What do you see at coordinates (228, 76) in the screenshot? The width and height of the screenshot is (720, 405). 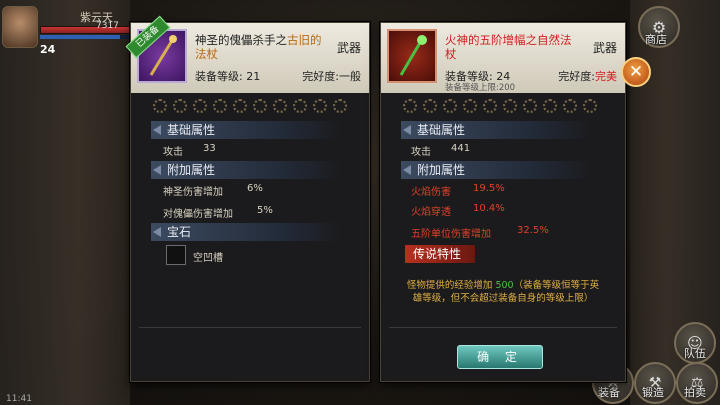 I see `item-level: 装备等级: 21` at bounding box center [228, 76].